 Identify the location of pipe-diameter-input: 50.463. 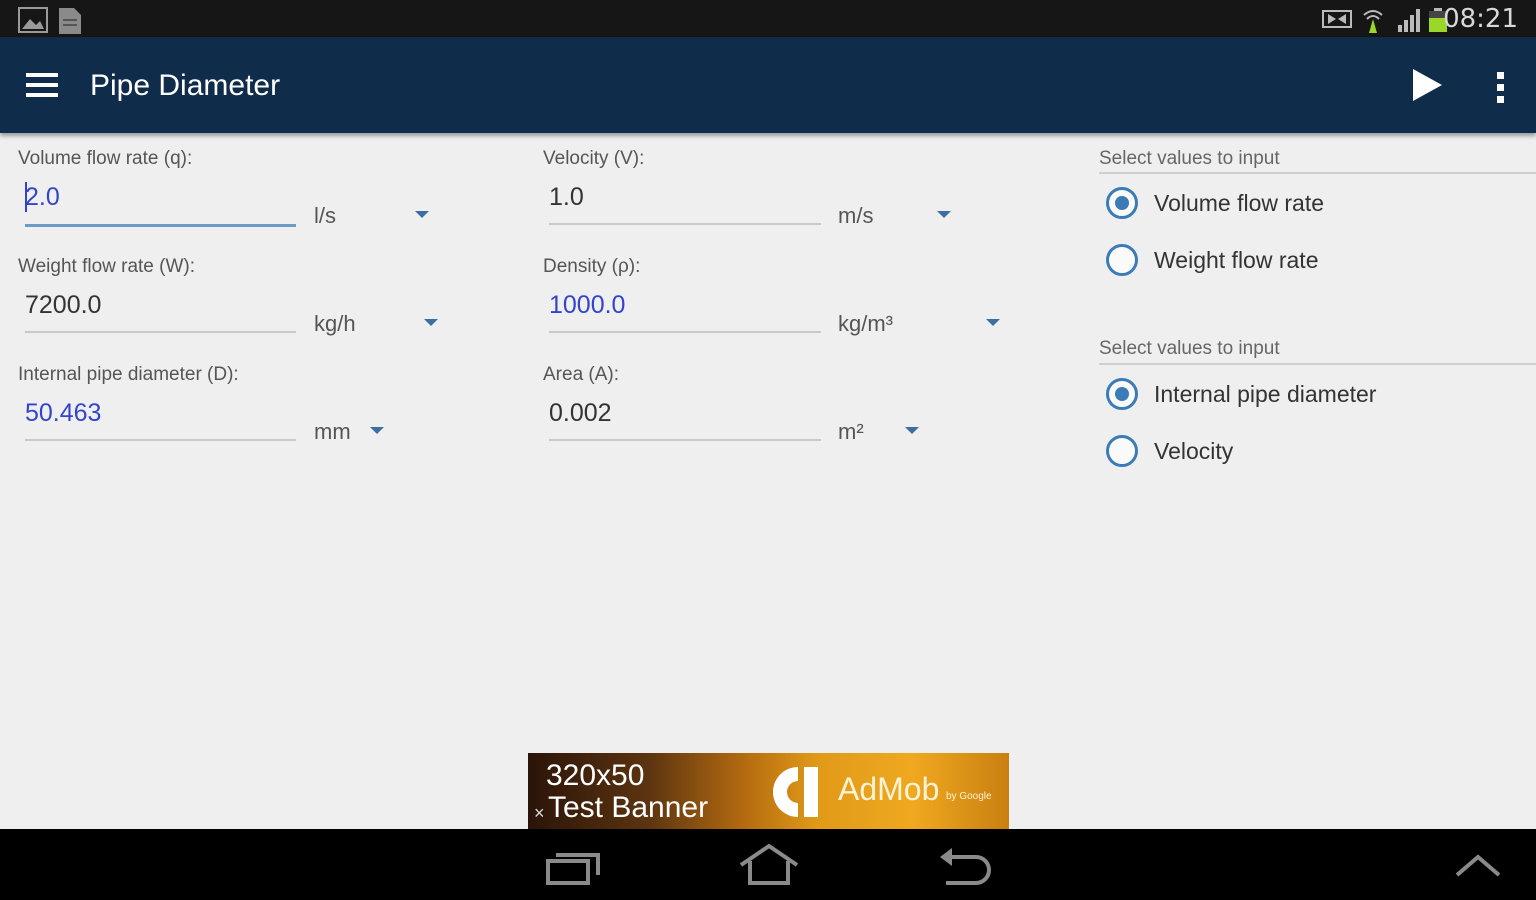
(63, 413).